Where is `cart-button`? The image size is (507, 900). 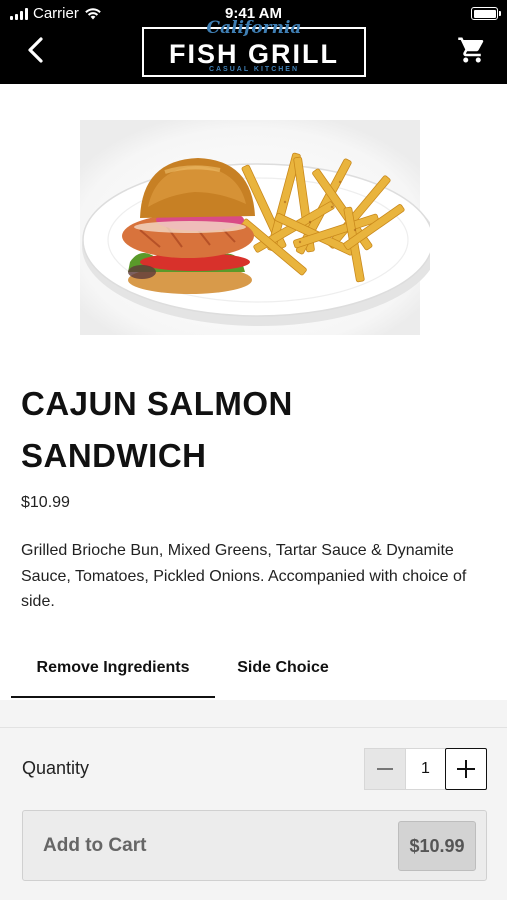 cart-button is located at coordinates (472, 50).